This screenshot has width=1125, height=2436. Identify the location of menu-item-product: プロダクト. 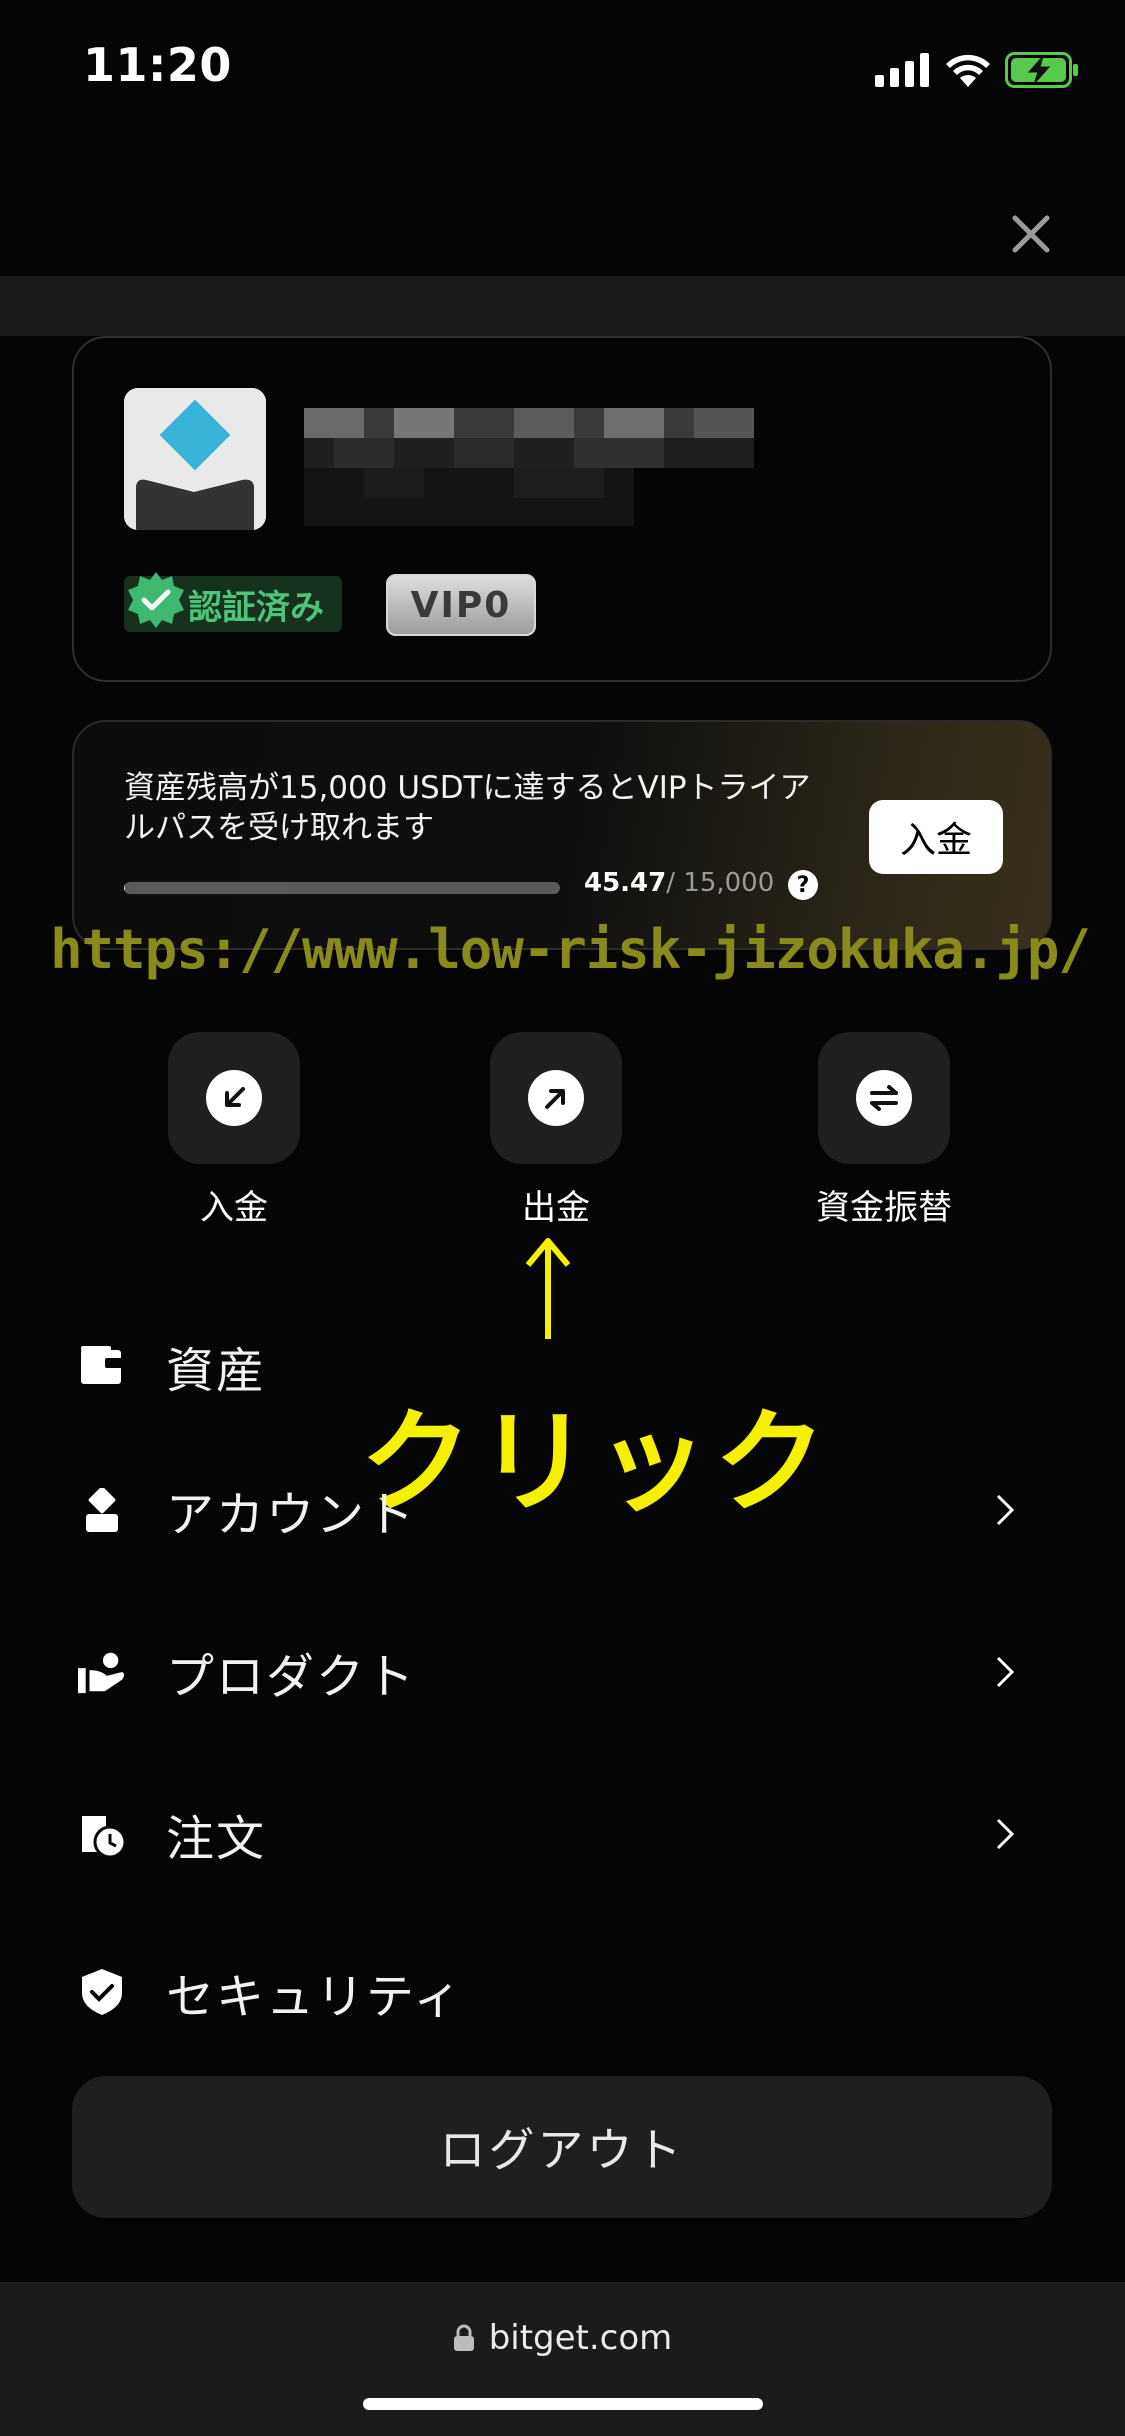
(563, 1672).